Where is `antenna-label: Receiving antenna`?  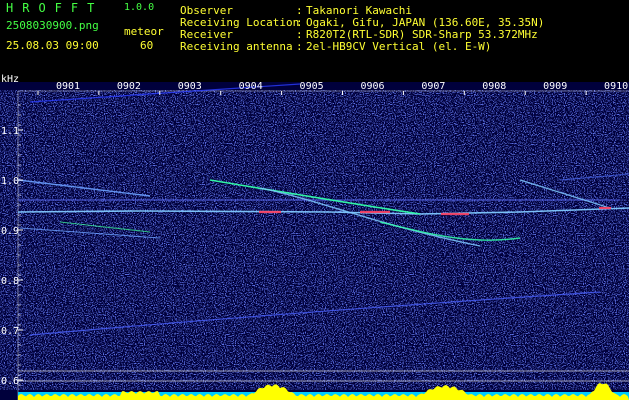 antenna-label: Receiving antenna is located at coordinates (236, 46).